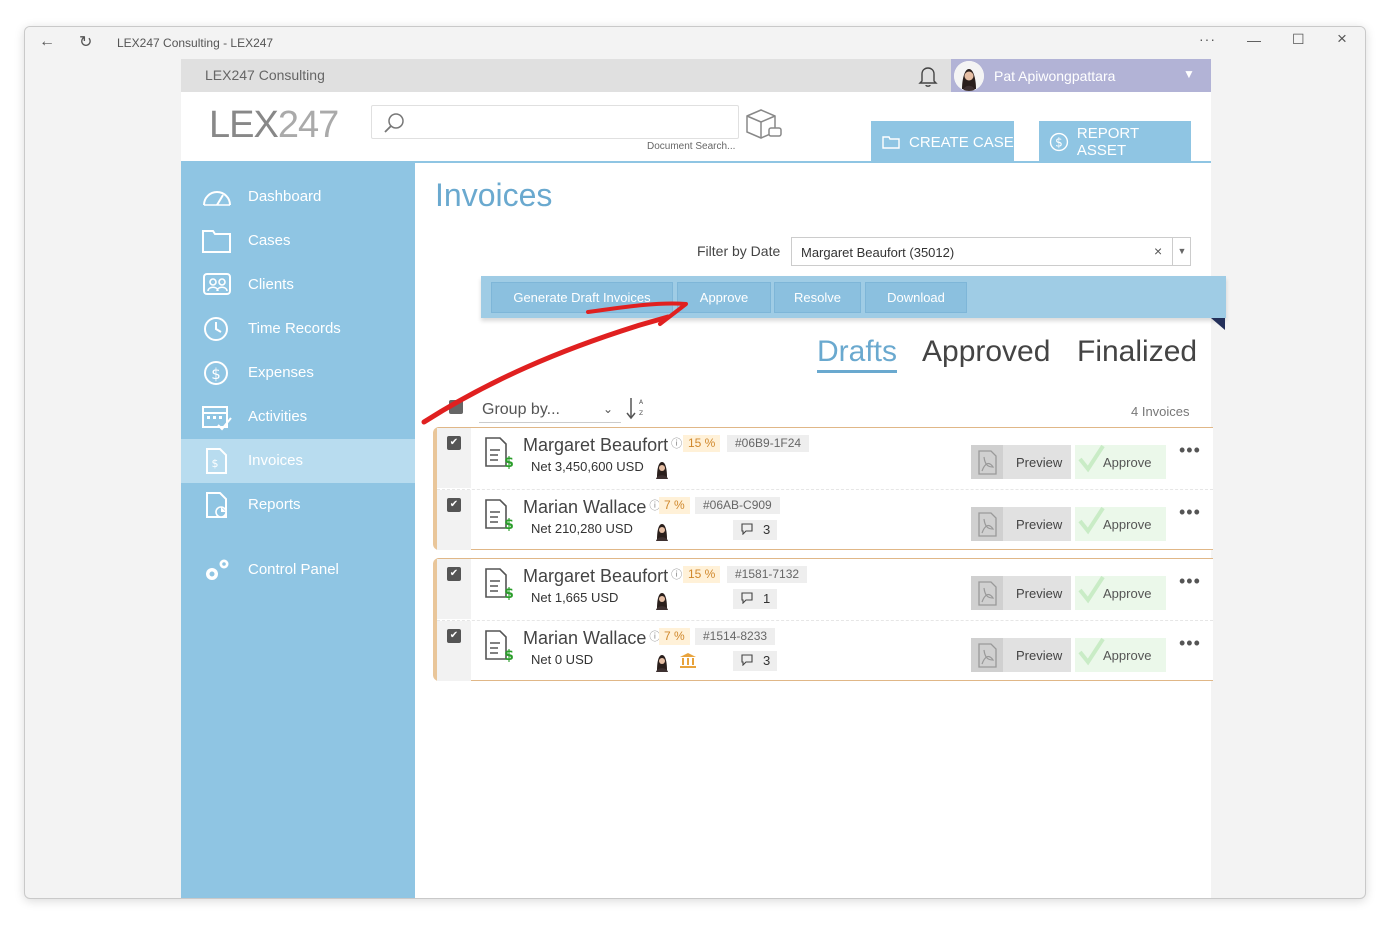 The image size is (1390, 925). Describe the element at coordinates (755, 599) in the screenshot. I see `comments-badge: 1` at that location.